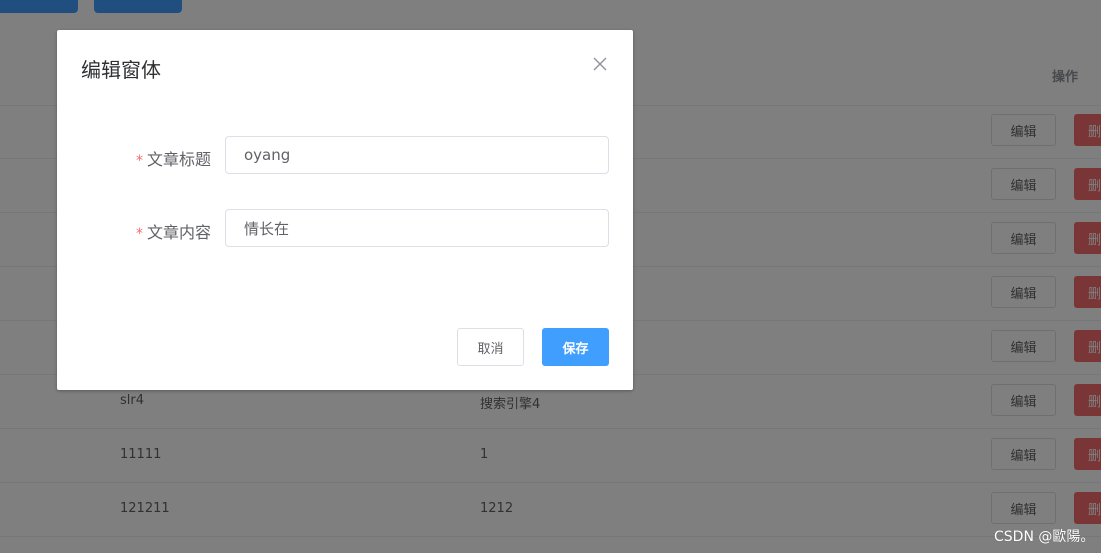  Describe the element at coordinates (1044, 537) in the screenshot. I see `watermark: CSDN @歐陽。` at that location.